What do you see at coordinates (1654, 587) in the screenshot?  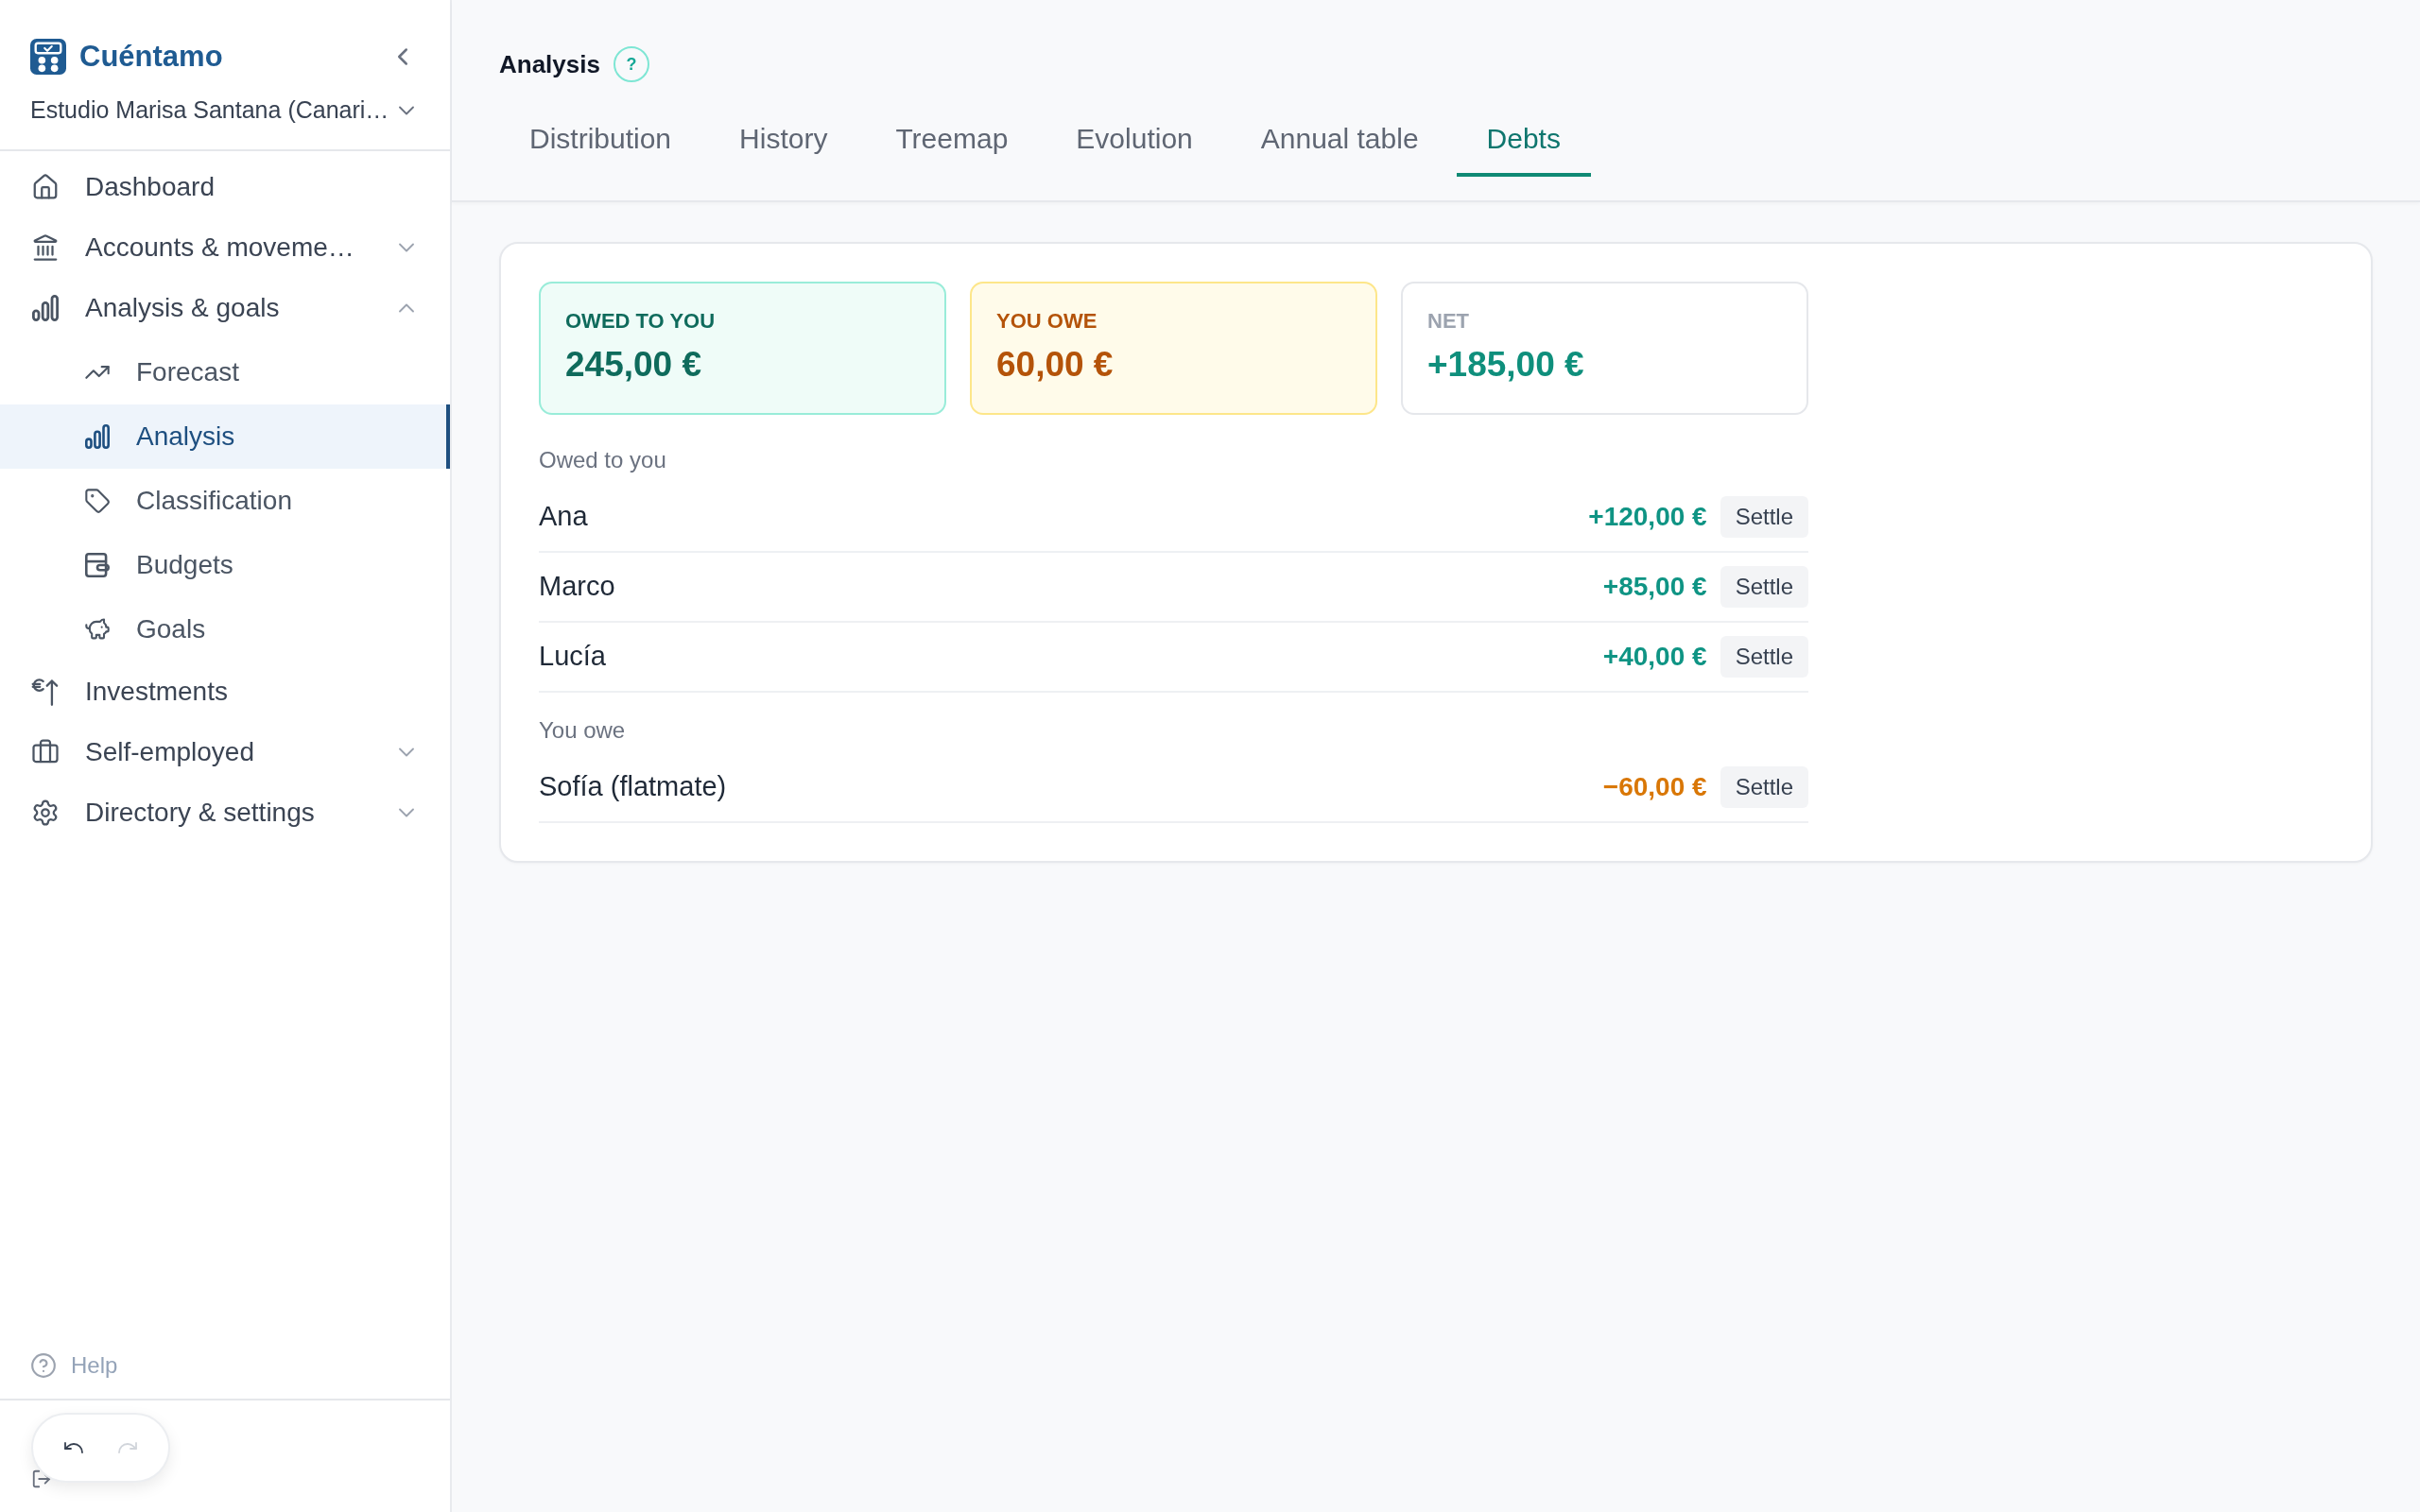 I see `debt-amount: +85,00 €` at bounding box center [1654, 587].